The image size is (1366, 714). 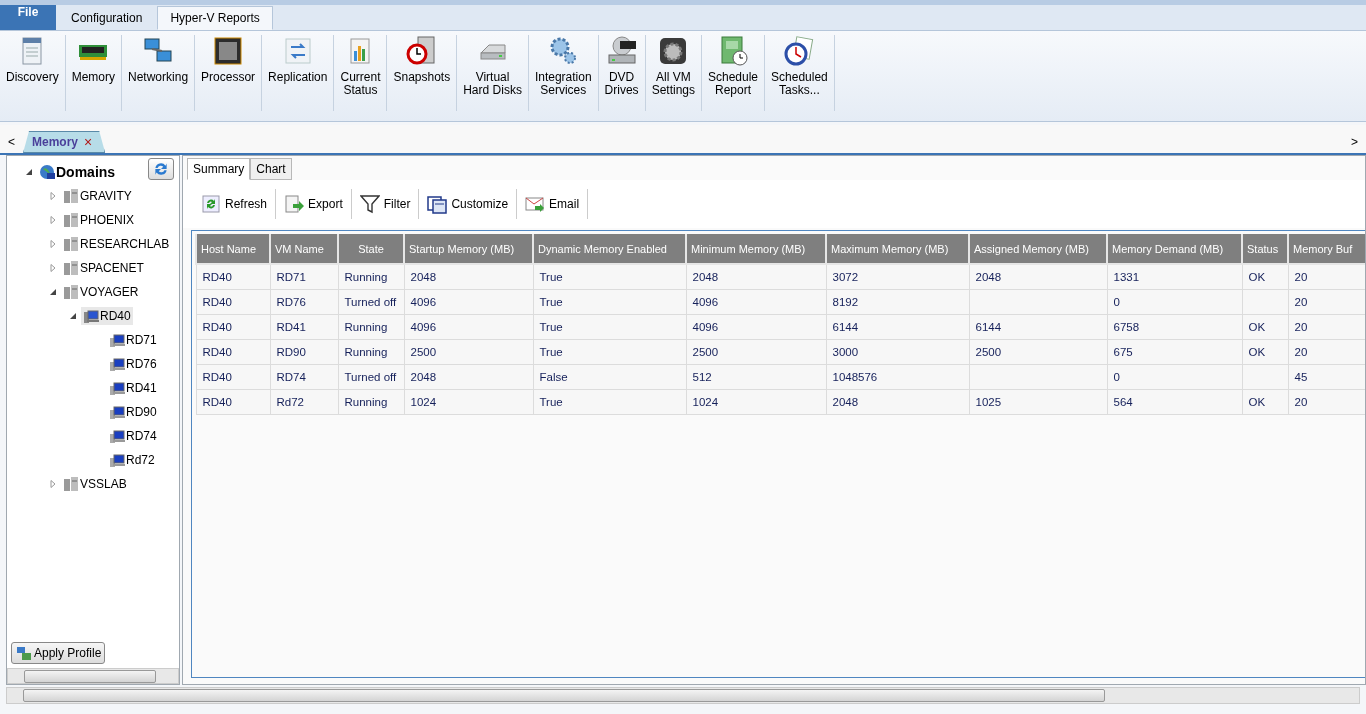 I want to click on table-cell: 3072, so click(x=897, y=276).